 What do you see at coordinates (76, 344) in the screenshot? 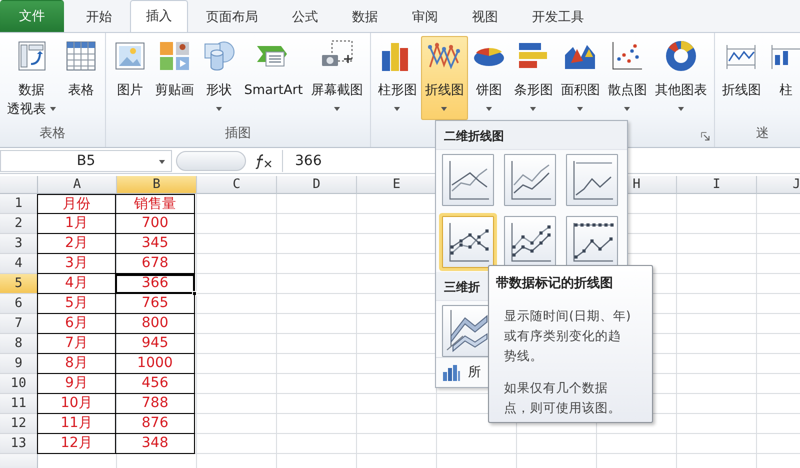
I see `table-cell: 7月` at bounding box center [76, 344].